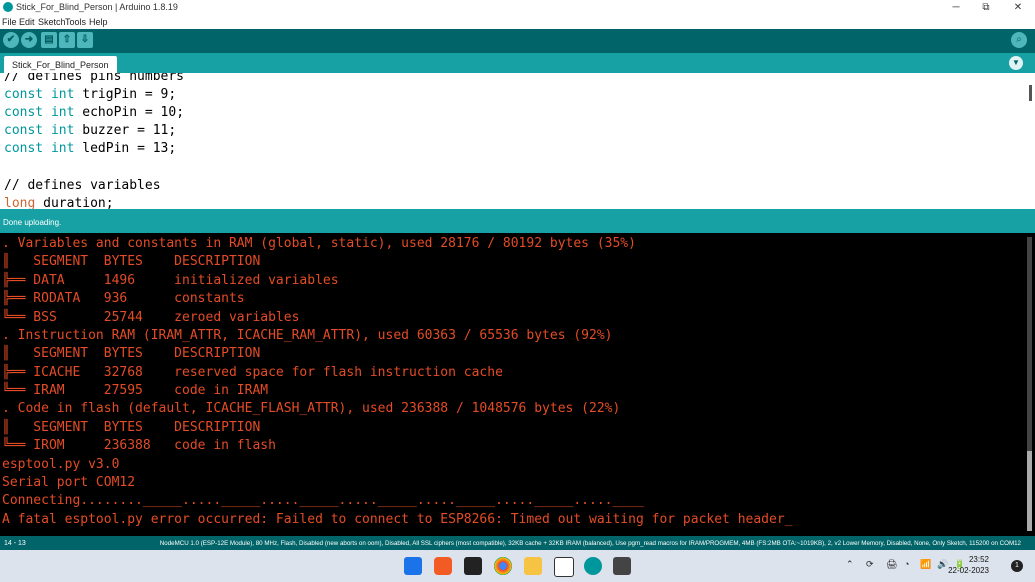 This screenshot has height=582, width=1035. What do you see at coordinates (1017, 566) in the screenshot?
I see `notification-badge: 1` at bounding box center [1017, 566].